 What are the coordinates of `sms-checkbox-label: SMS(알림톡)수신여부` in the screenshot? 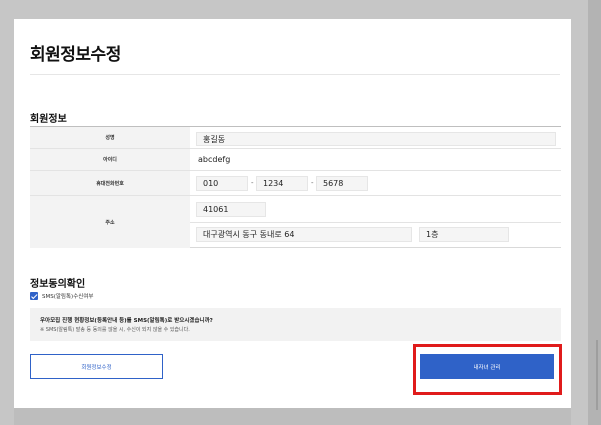 It's located at (68, 297).